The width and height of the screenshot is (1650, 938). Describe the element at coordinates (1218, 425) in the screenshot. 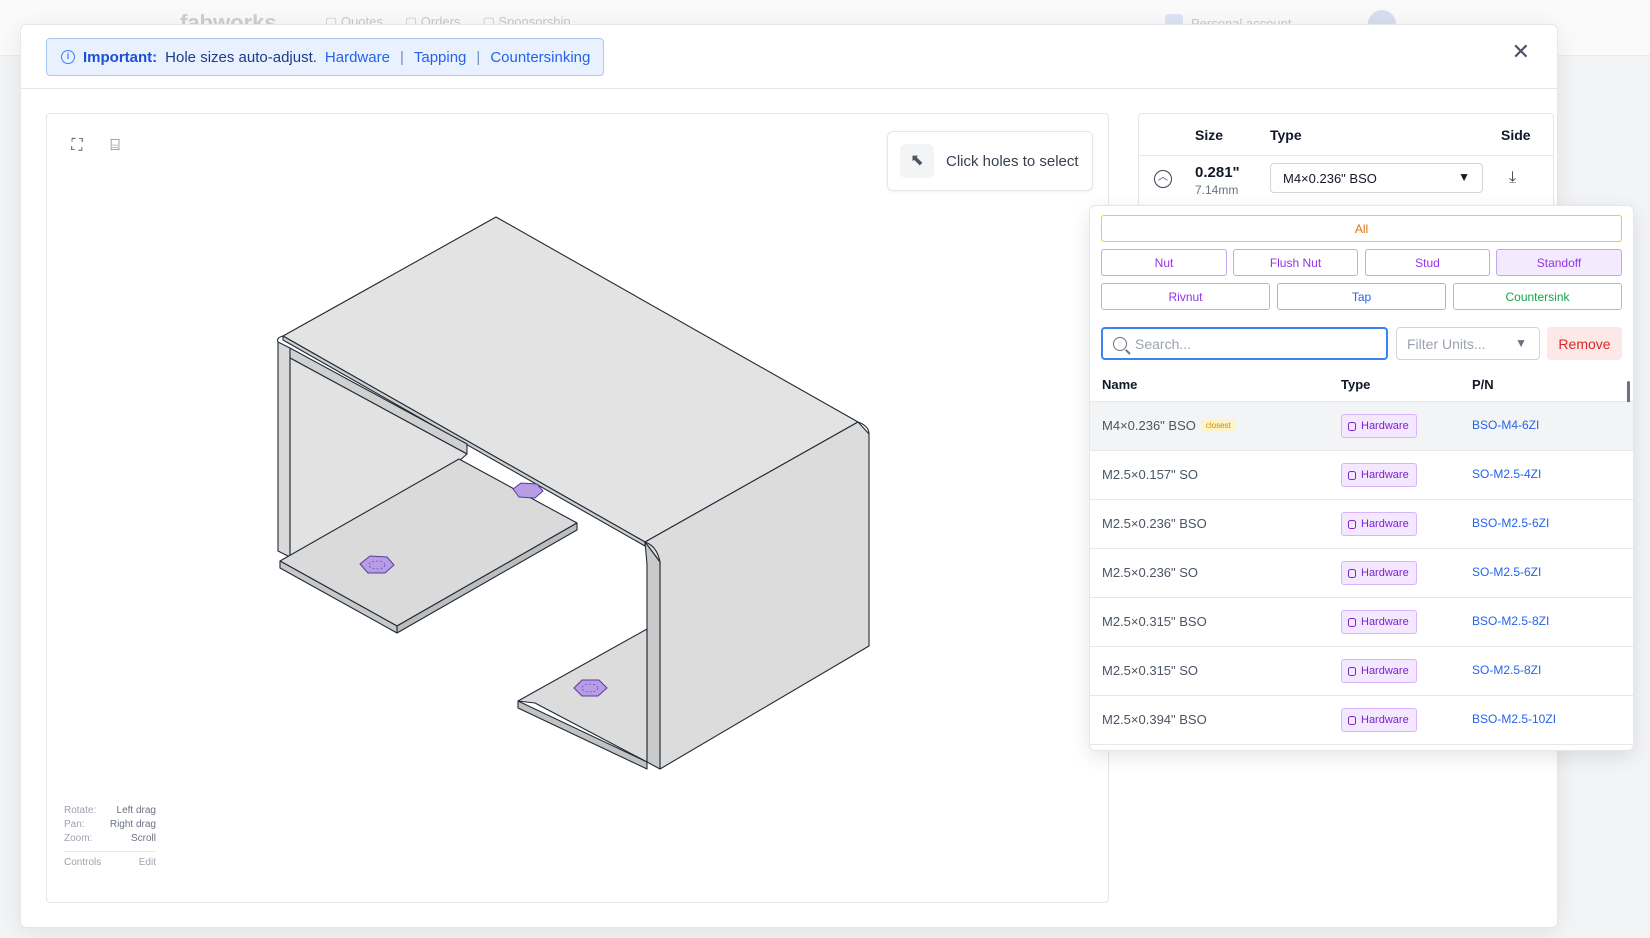

I see `closest-badge: closest` at that location.